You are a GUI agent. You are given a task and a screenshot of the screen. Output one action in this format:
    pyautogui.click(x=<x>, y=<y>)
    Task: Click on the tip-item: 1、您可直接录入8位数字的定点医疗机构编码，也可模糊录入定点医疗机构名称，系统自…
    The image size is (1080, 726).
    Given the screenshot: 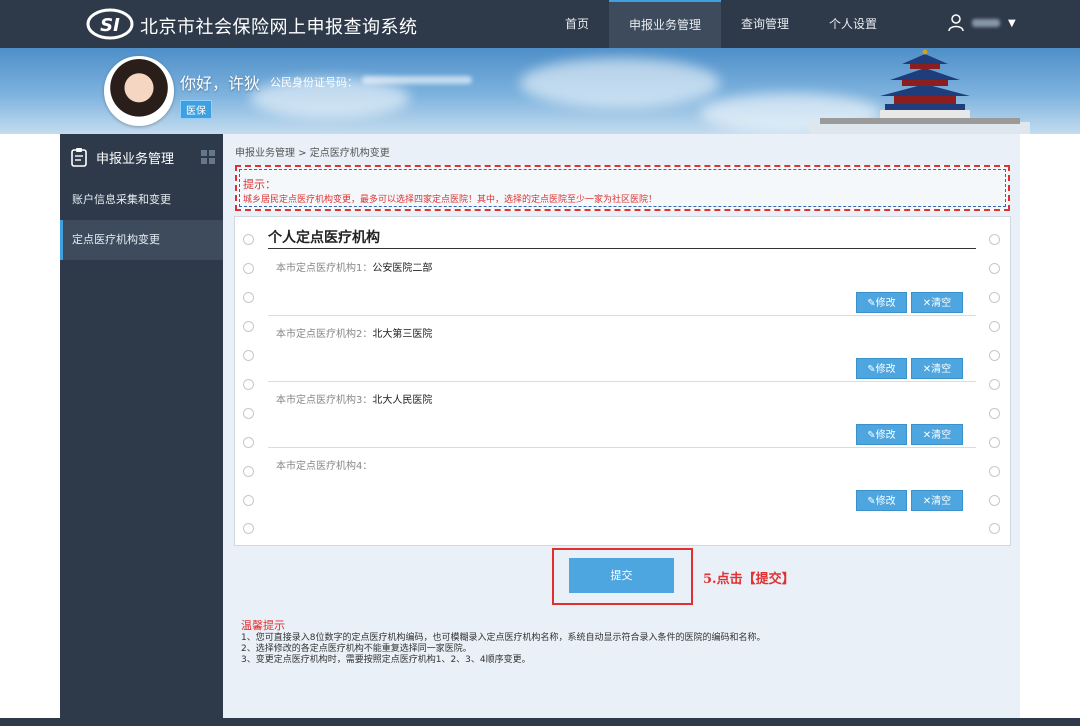 What is the action you would take?
    pyautogui.click(x=503, y=638)
    